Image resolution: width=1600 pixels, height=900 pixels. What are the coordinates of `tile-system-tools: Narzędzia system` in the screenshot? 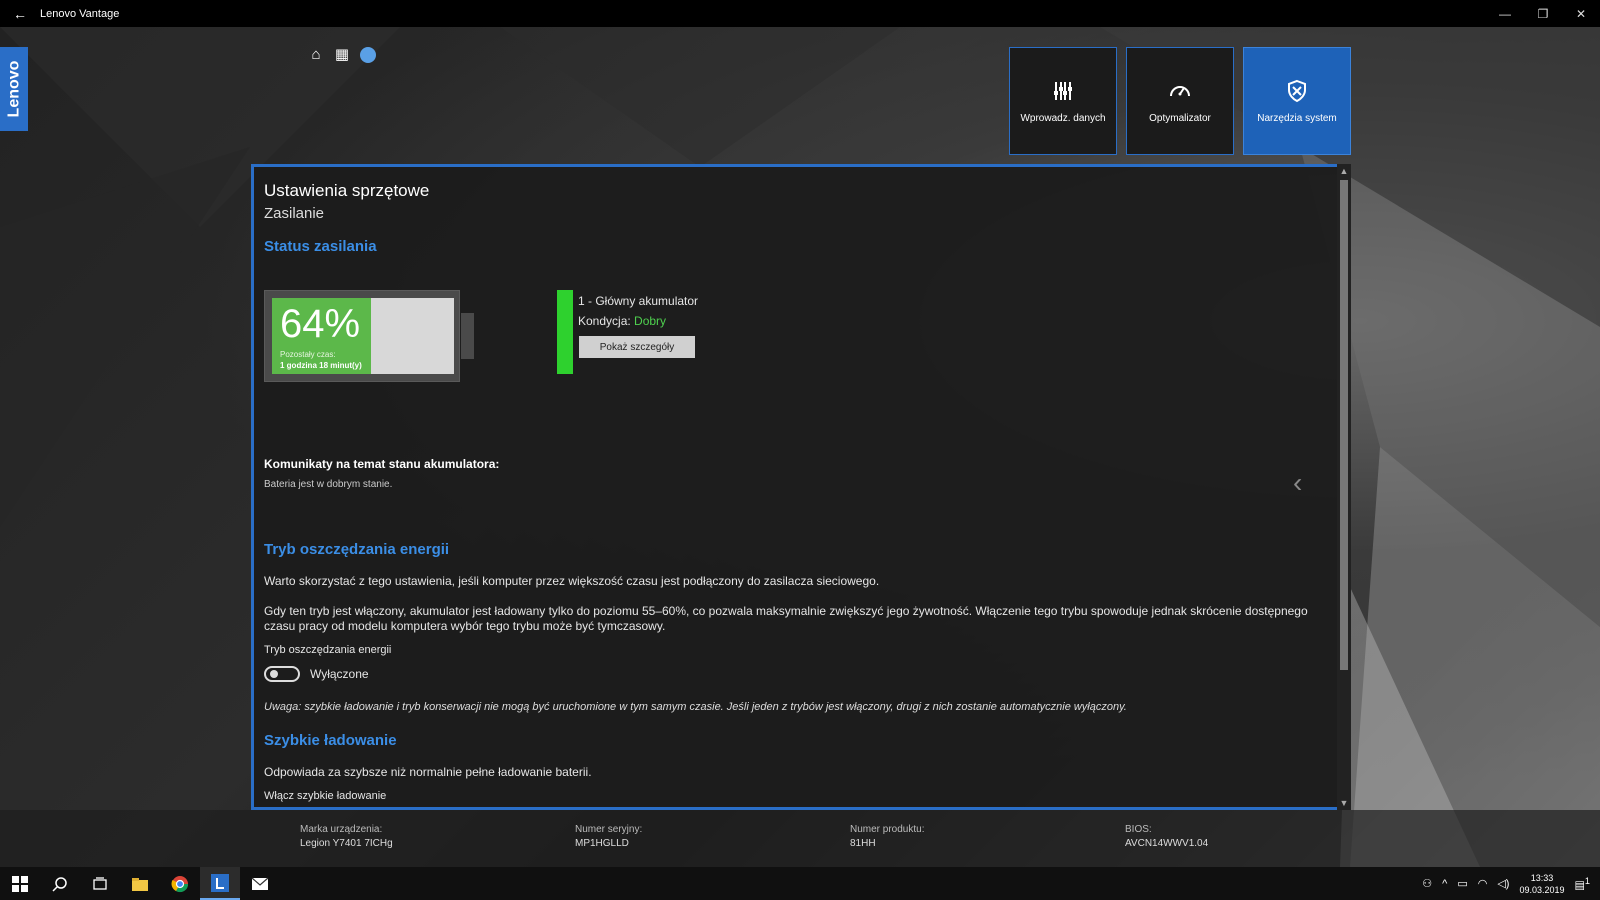 It's located at (1297, 101).